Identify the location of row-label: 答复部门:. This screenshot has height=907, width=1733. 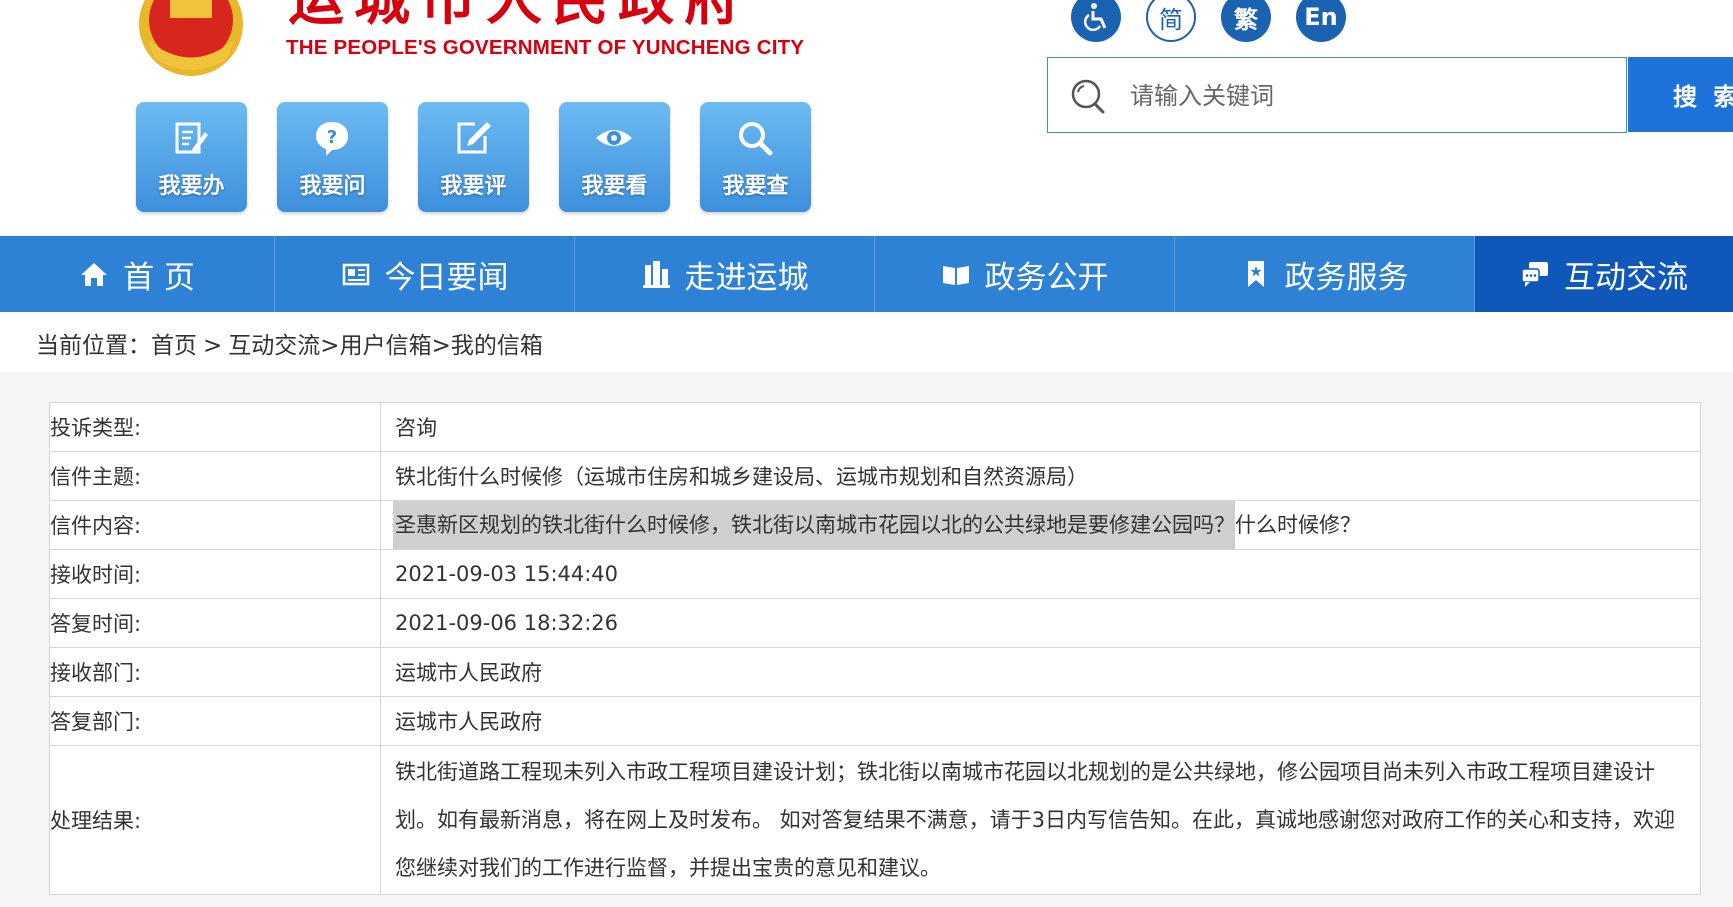
(215, 721).